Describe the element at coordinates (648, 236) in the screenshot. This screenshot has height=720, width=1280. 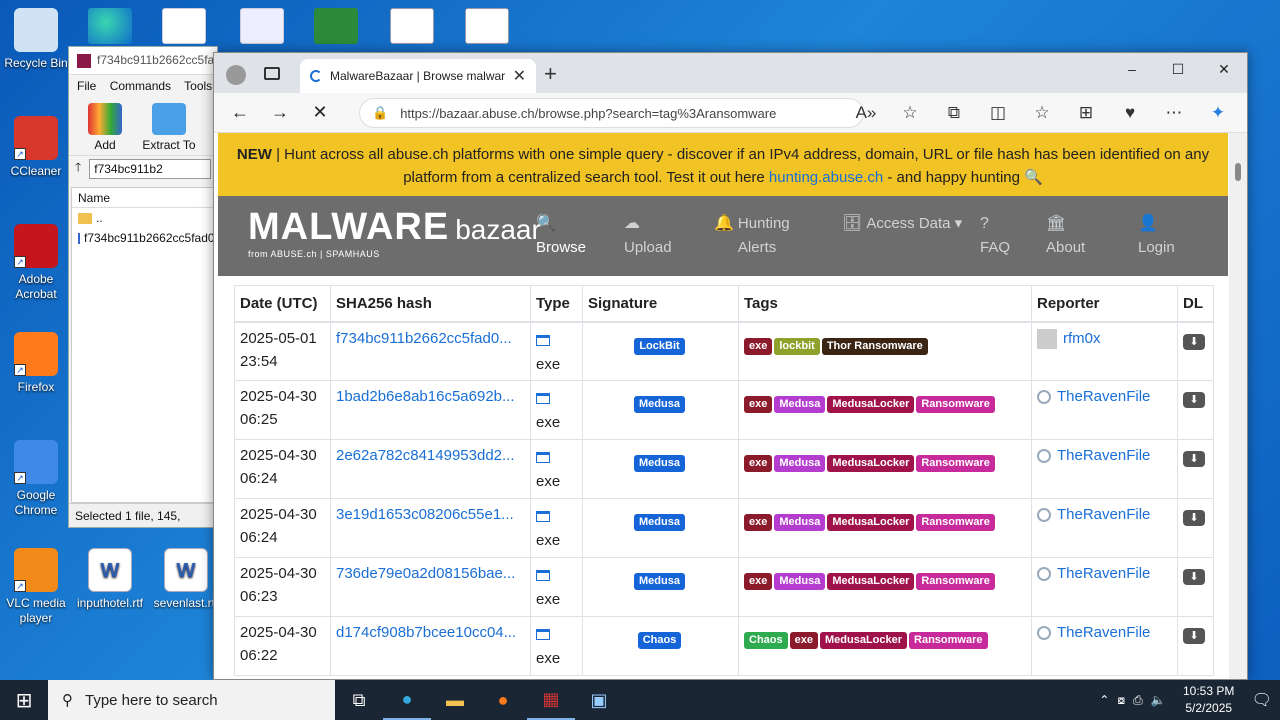
I see `nav-item-upload: ☁ Upload` at that location.